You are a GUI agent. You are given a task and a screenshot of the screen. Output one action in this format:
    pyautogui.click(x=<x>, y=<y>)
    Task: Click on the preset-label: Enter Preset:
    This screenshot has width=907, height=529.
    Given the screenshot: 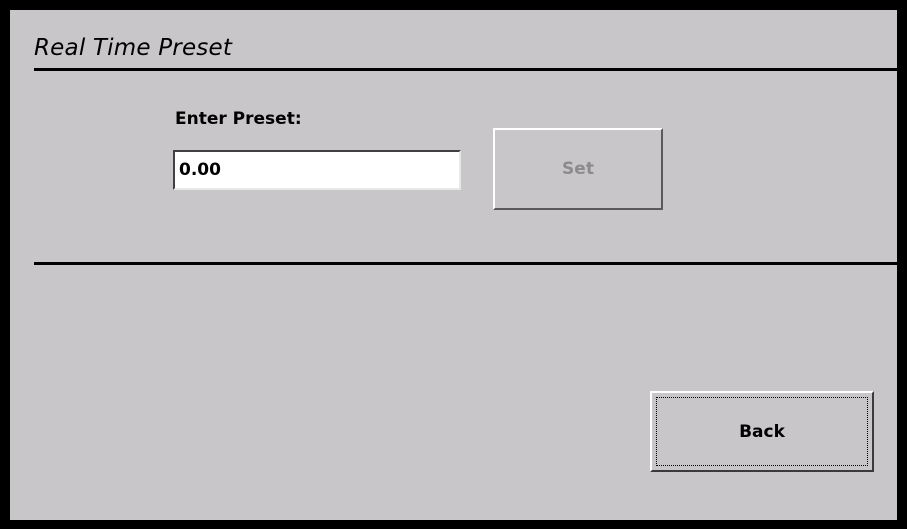 What is the action you would take?
    pyautogui.click(x=238, y=119)
    